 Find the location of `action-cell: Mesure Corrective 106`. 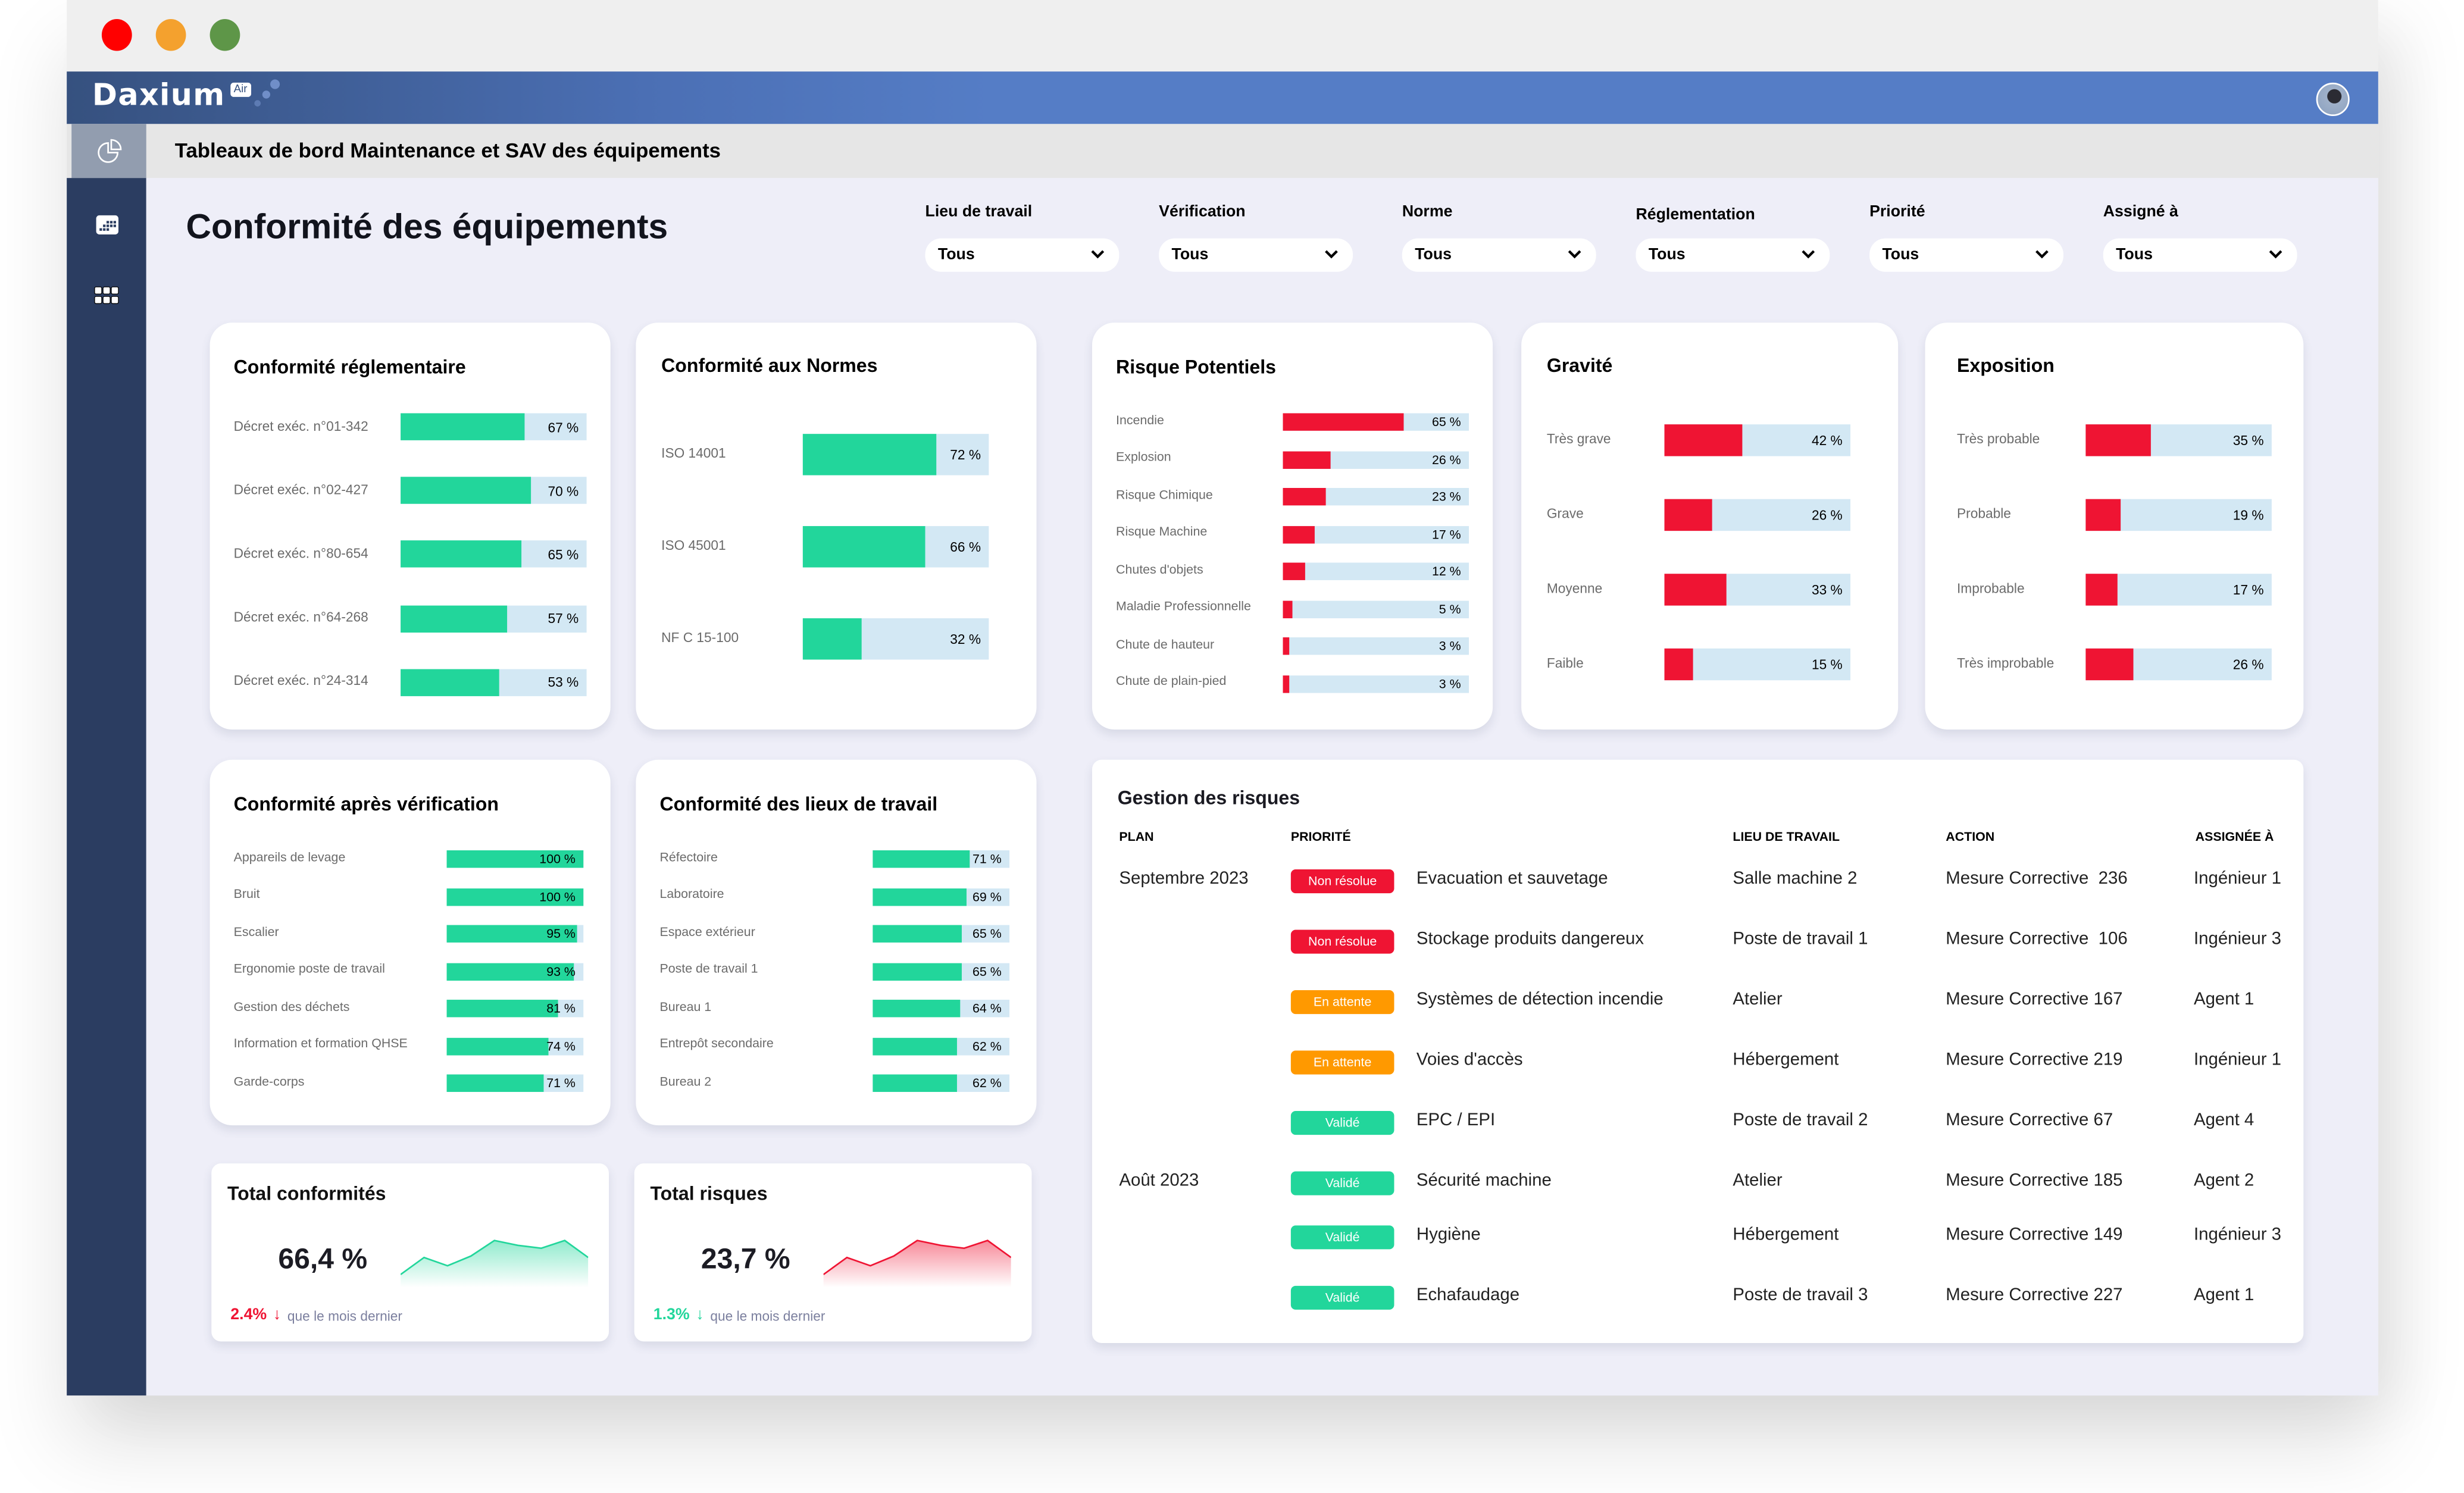

action-cell: Mesure Corrective 106 is located at coordinates (2036, 939).